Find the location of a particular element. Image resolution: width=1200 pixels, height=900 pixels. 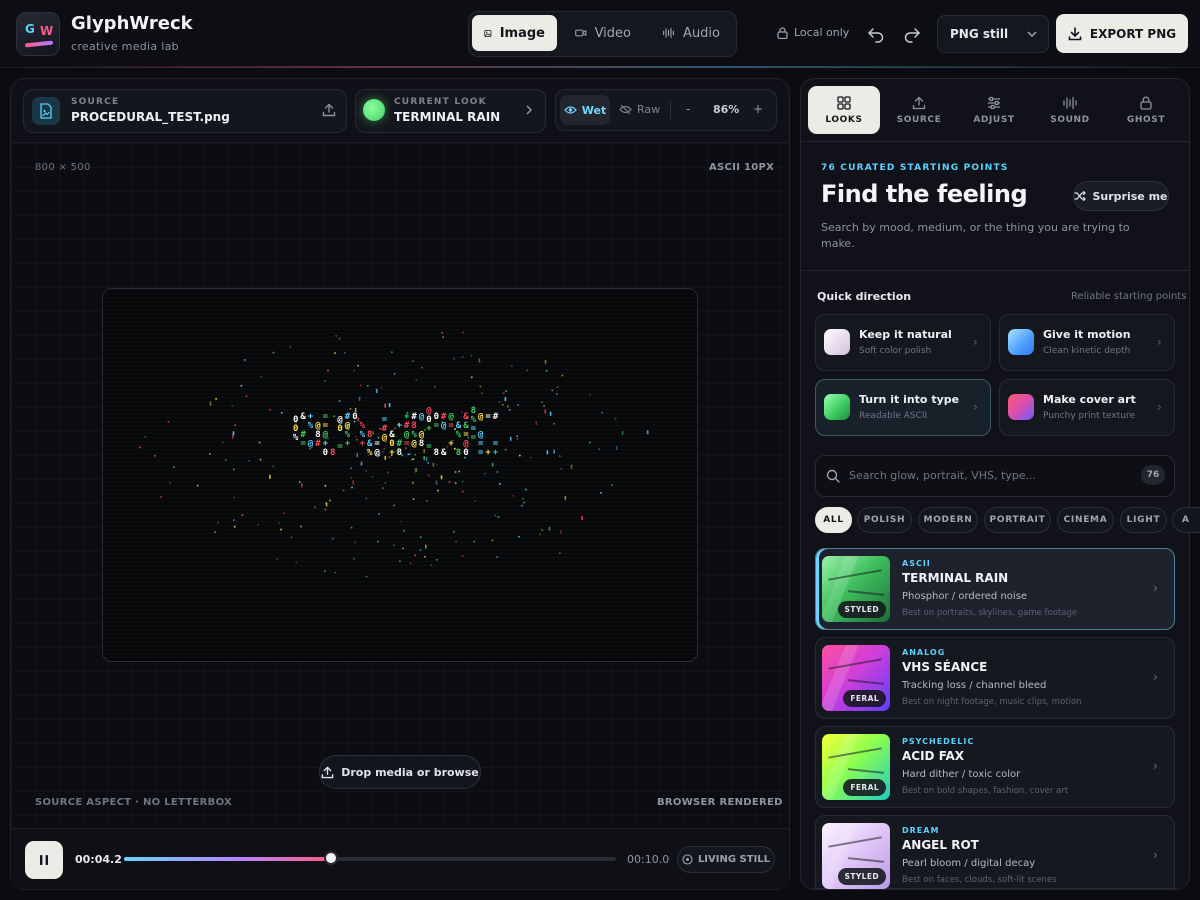

tab-ghost-label: GHOST is located at coordinates (1146, 119).